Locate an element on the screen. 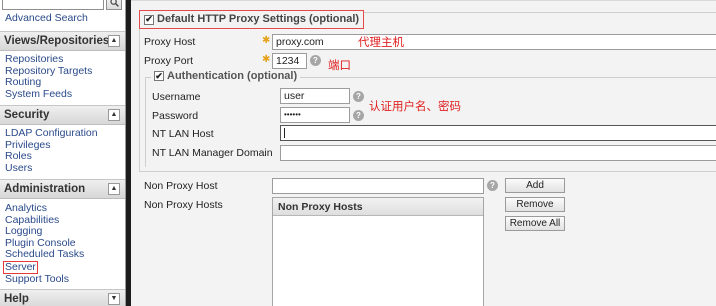  proxy-host-label: Proxy Host is located at coordinates (170, 42).